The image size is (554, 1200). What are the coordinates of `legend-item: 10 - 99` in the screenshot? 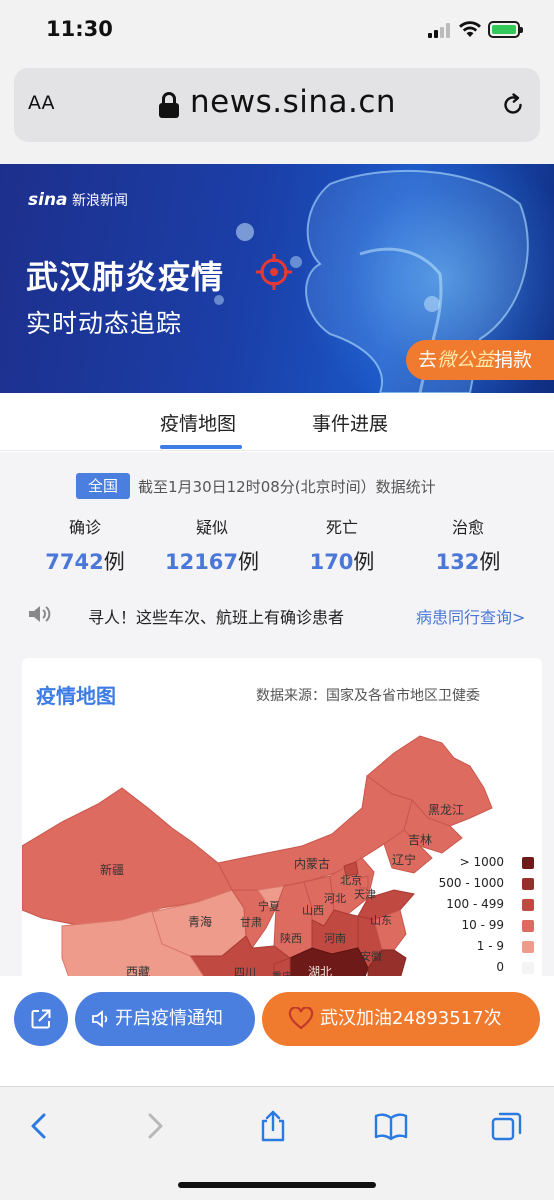 It's located at (484, 927).